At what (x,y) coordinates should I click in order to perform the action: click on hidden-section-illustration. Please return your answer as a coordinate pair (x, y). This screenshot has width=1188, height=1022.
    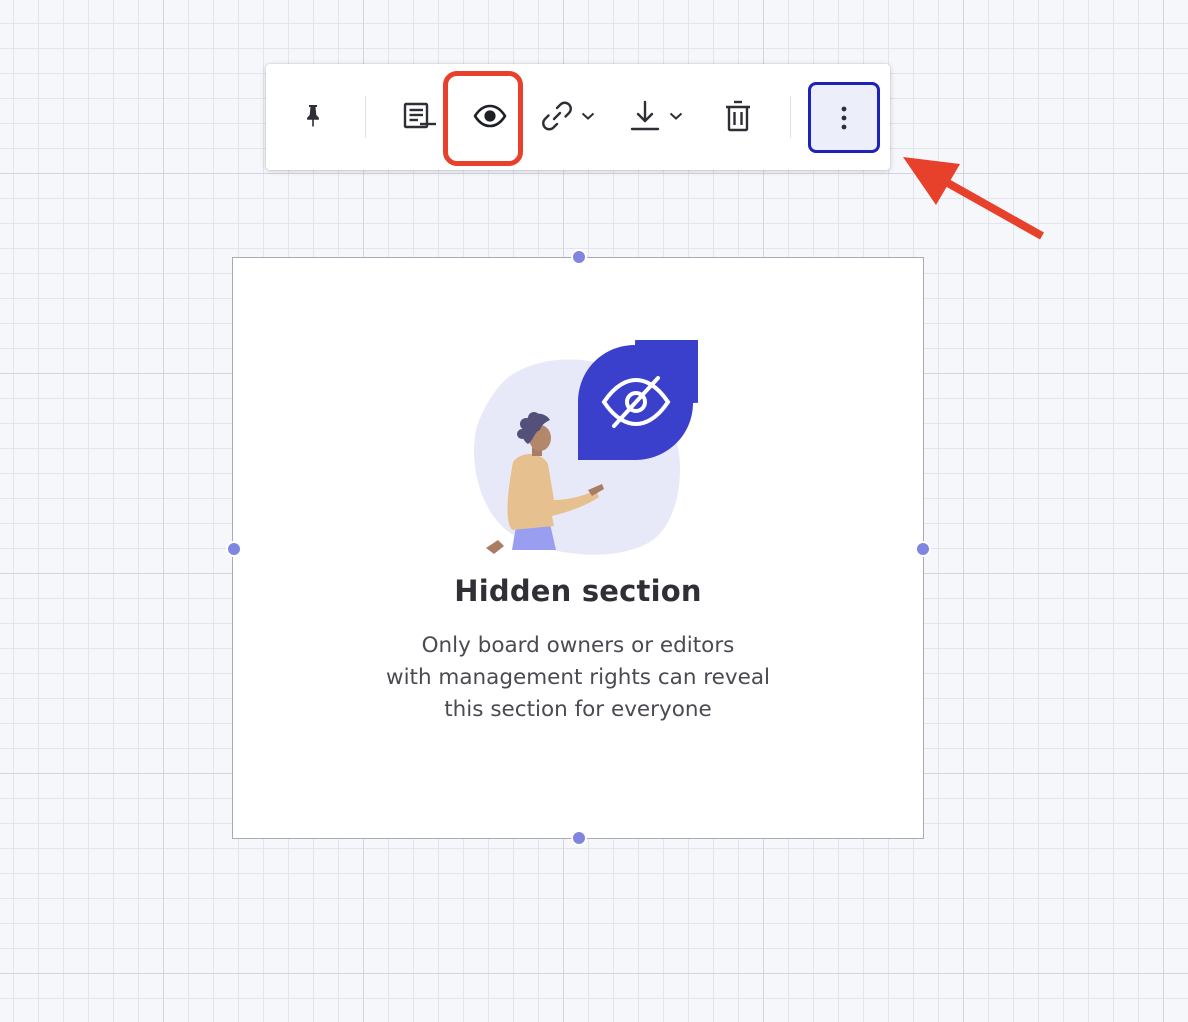
    Looking at the image, I should click on (585, 447).